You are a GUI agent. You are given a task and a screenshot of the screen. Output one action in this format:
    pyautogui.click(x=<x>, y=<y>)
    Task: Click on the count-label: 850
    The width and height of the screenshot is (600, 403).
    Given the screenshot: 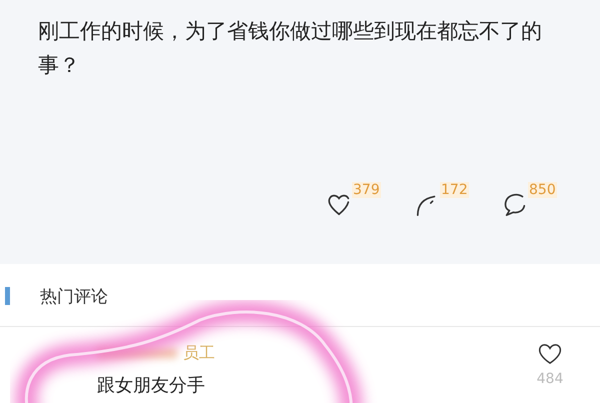 What is the action you would take?
    pyautogui.click(x=542, y=190)
    